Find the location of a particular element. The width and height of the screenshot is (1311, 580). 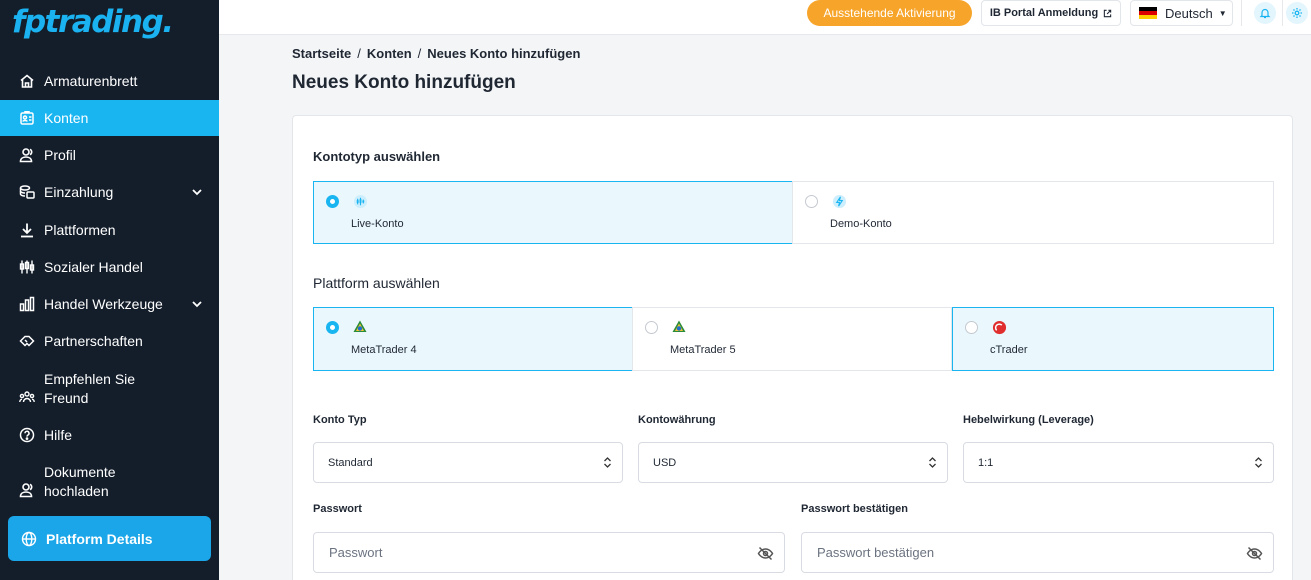

konto-typ-label: Konto Typ is located at coordinates (340, 420).